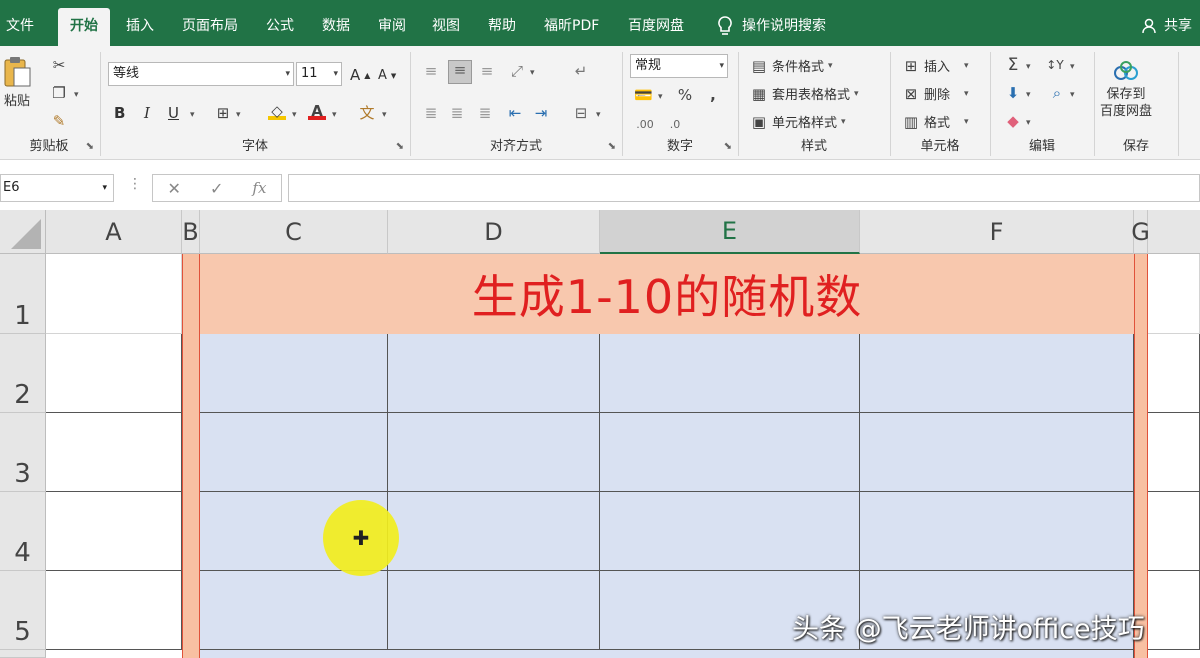 The height and width of the screenshot is (658, 1200). What do you see at coordinates (259, 188) in the screenshot?
I see `insert-function-icon: fx` at bounding box center [259, 188].